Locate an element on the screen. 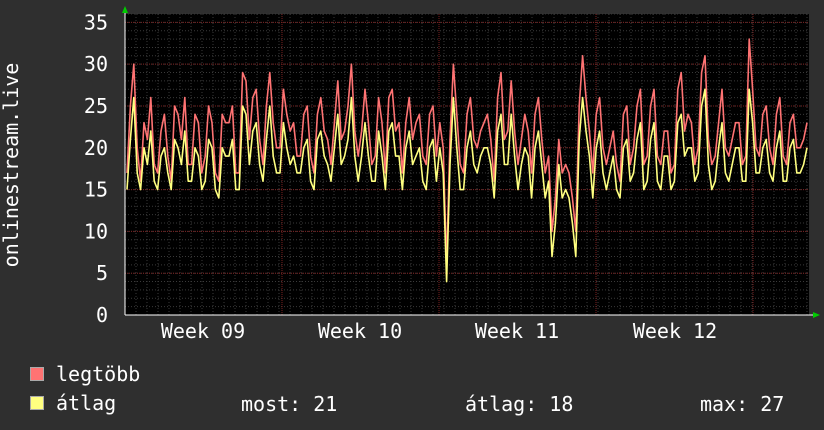  legend-item-avg: átlag is located at coordinates (73, 403).